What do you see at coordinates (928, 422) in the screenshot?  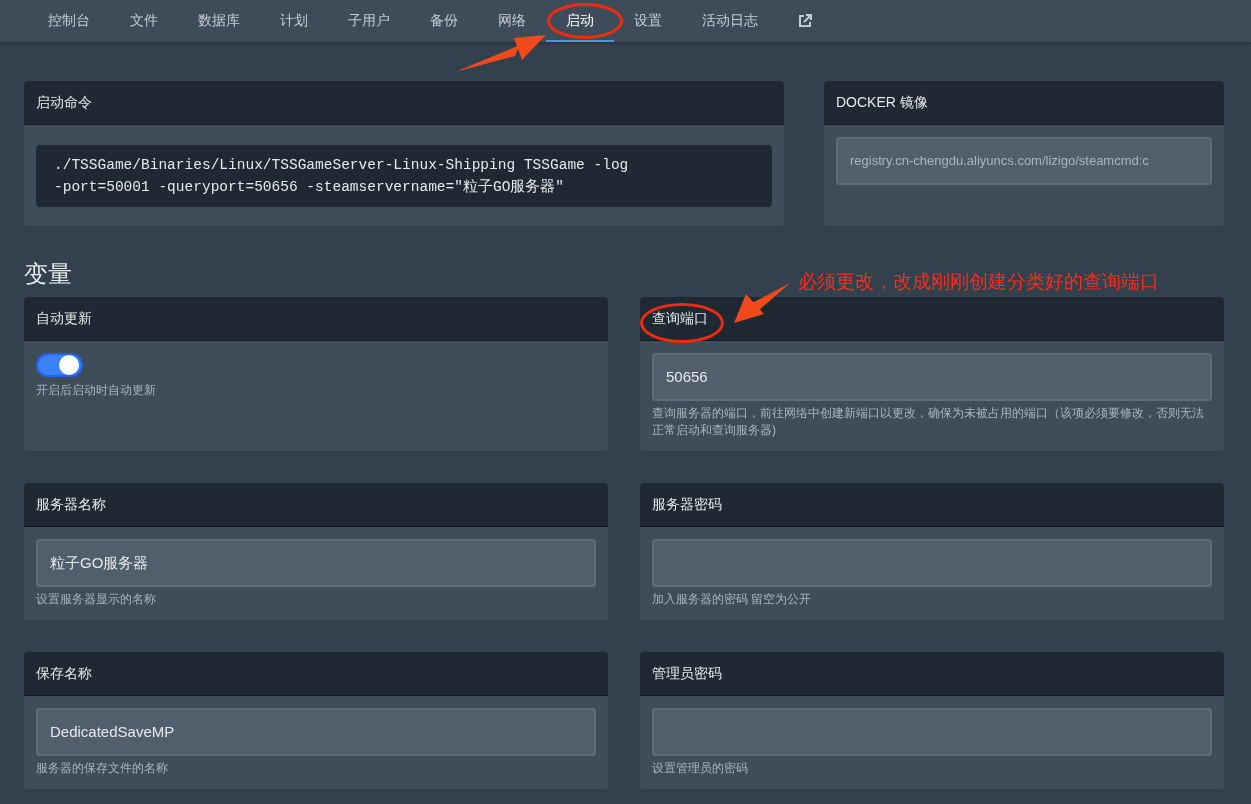 I see `field-description: 查询服务器的端口，前往网络中创建新端口以更改，确保为未被占用的端口（该项必须要修改，否则无法正常启动和查询服务器)` at bounding box center [928, 422].